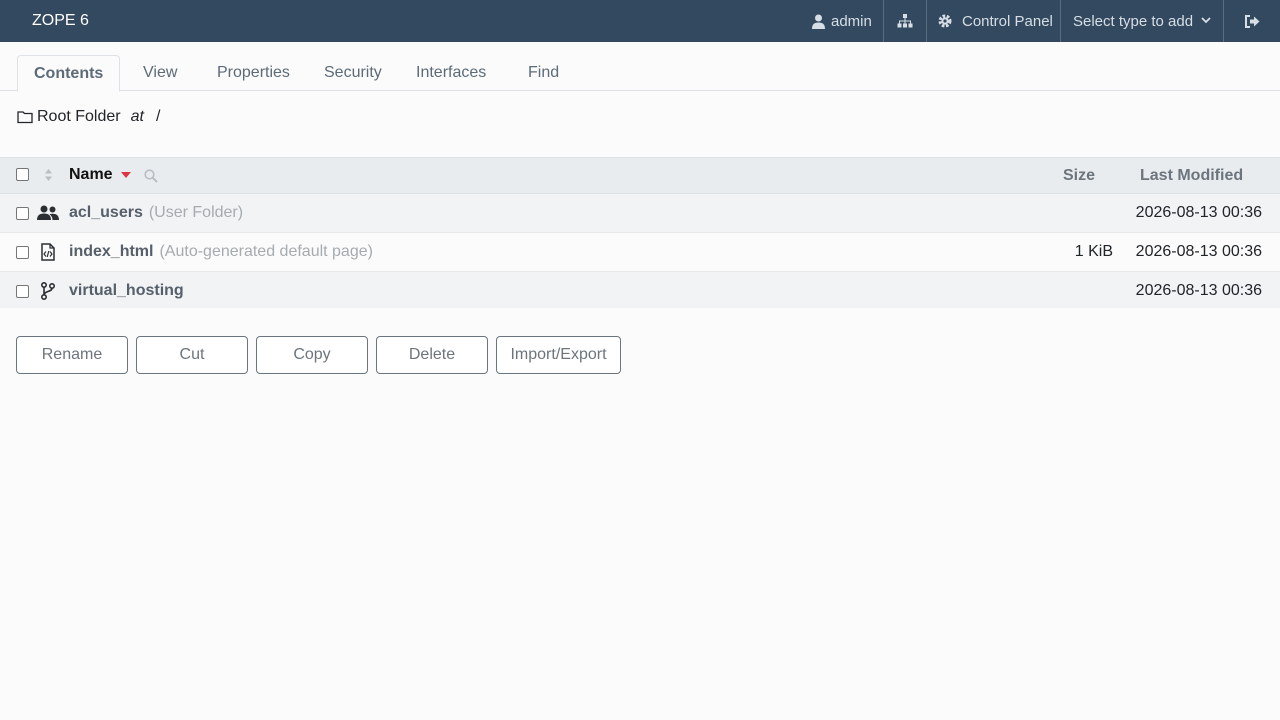 The width and height of the screenshot is (1280, 720). I want to click on sort-desc-icon, so click(126, 175).